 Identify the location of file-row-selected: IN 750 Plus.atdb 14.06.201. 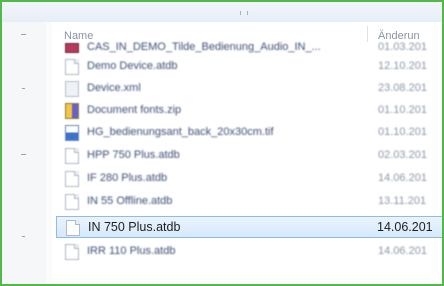
(249, 227).